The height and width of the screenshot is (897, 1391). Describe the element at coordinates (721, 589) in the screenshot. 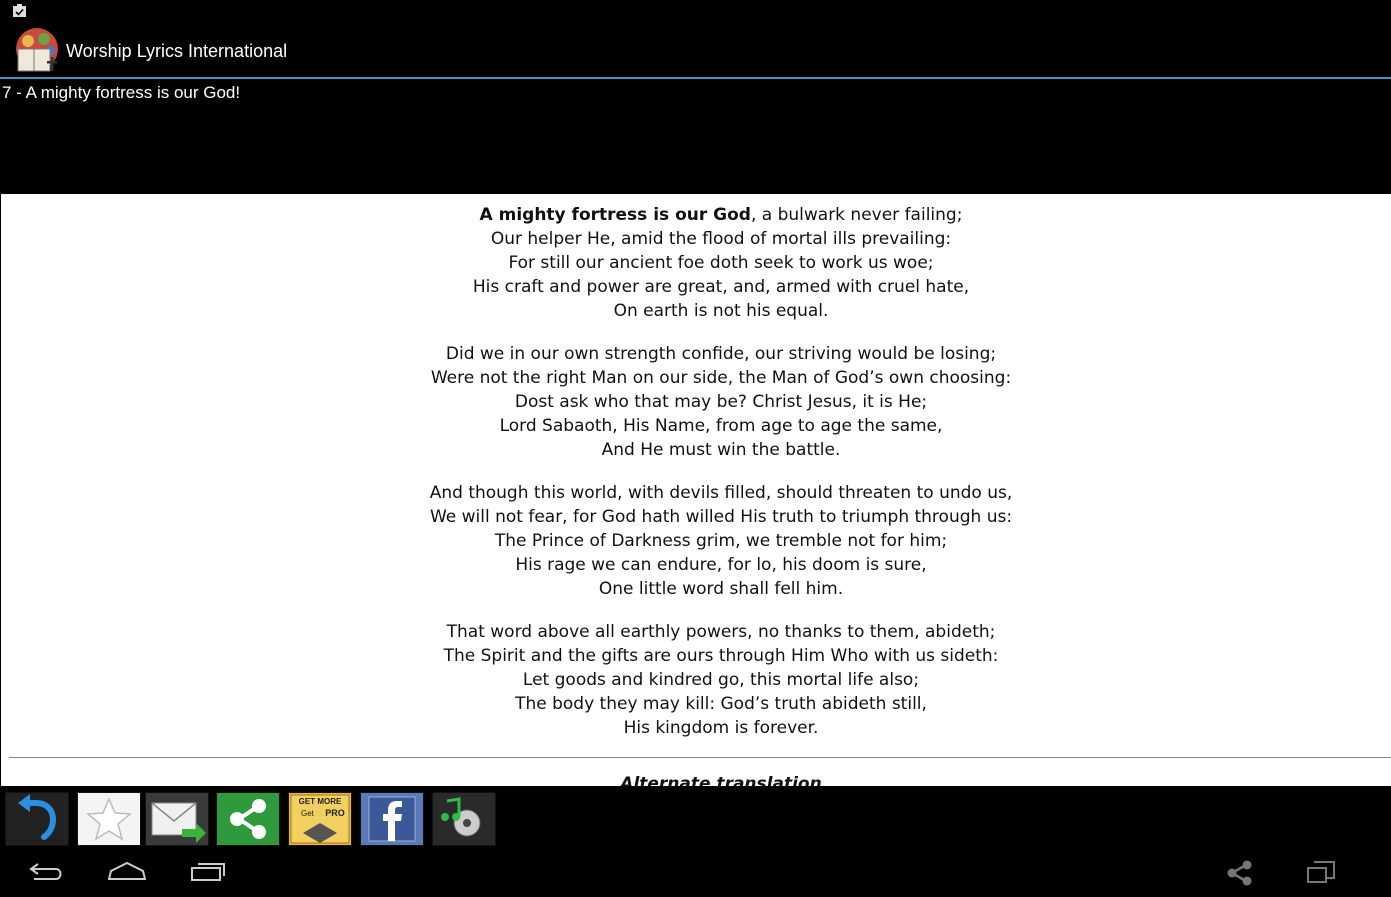

I see `lyric-line: One little word shall fell him.` at that location.